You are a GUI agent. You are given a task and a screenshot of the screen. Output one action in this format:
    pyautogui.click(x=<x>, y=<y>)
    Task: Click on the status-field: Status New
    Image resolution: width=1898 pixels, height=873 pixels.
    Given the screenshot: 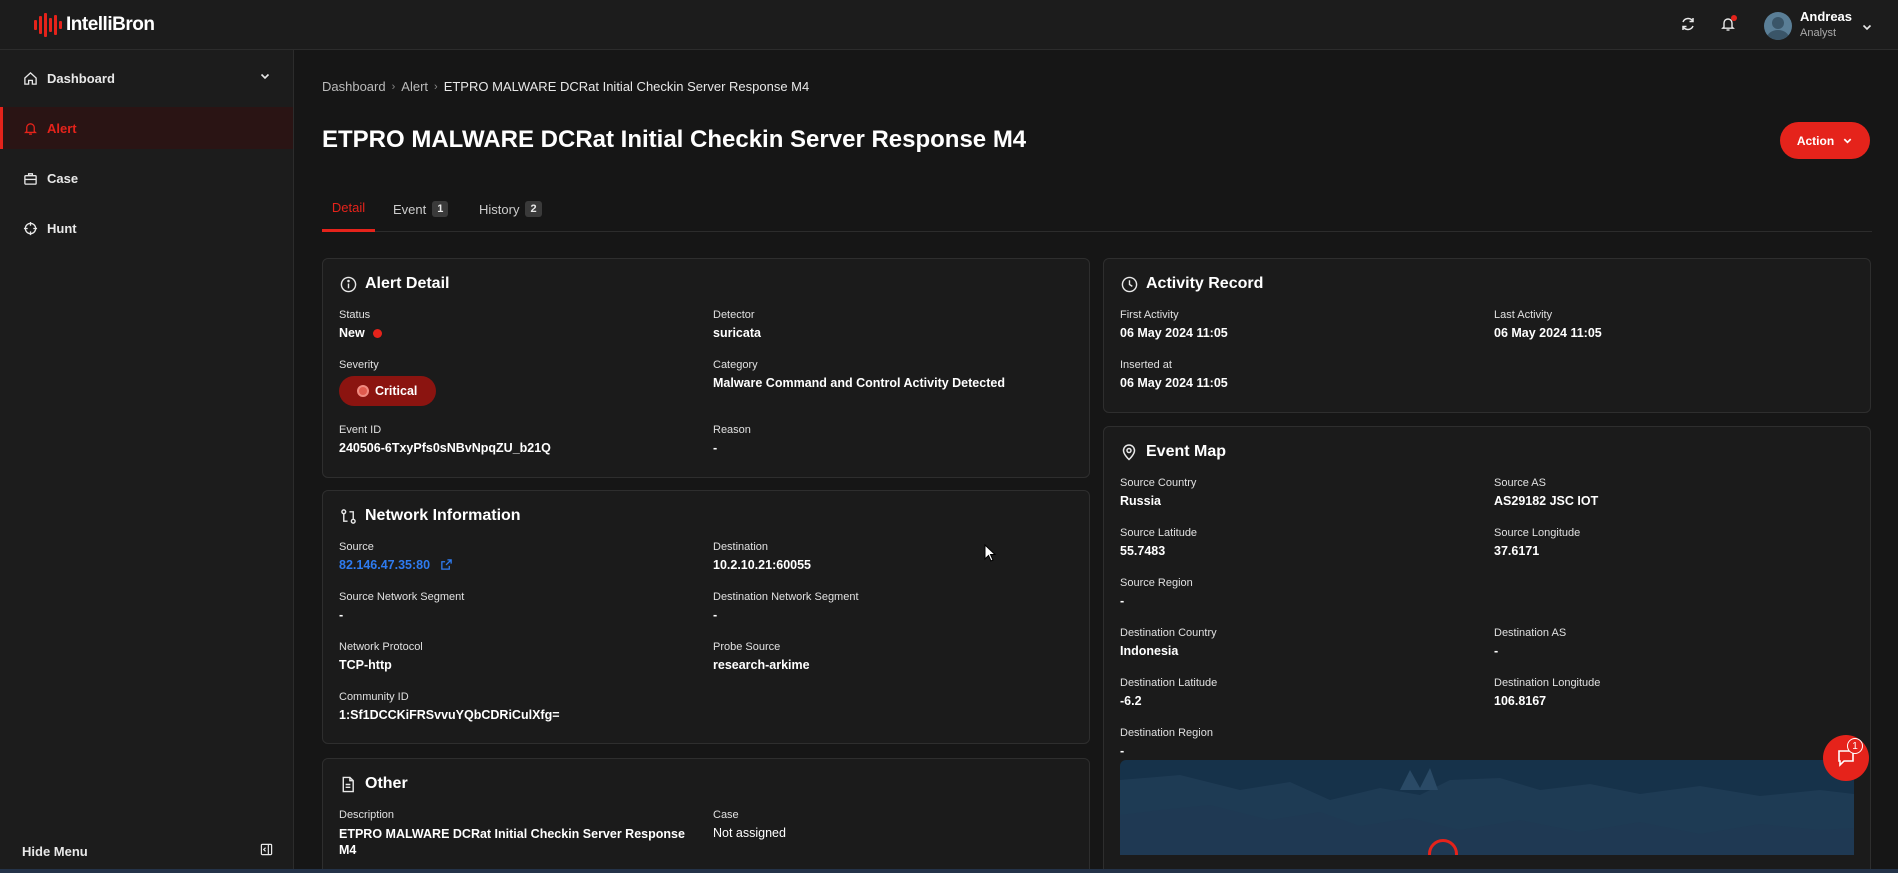 What is the action you would take?
    pyautogui.click(x=360, y=324)
    